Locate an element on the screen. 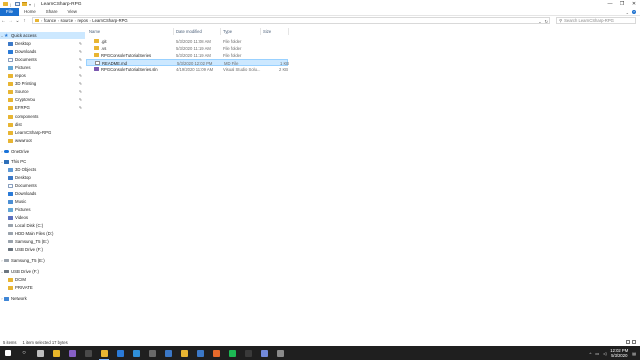  sidebar-item-music: Music is located at coordinates (42, 201).